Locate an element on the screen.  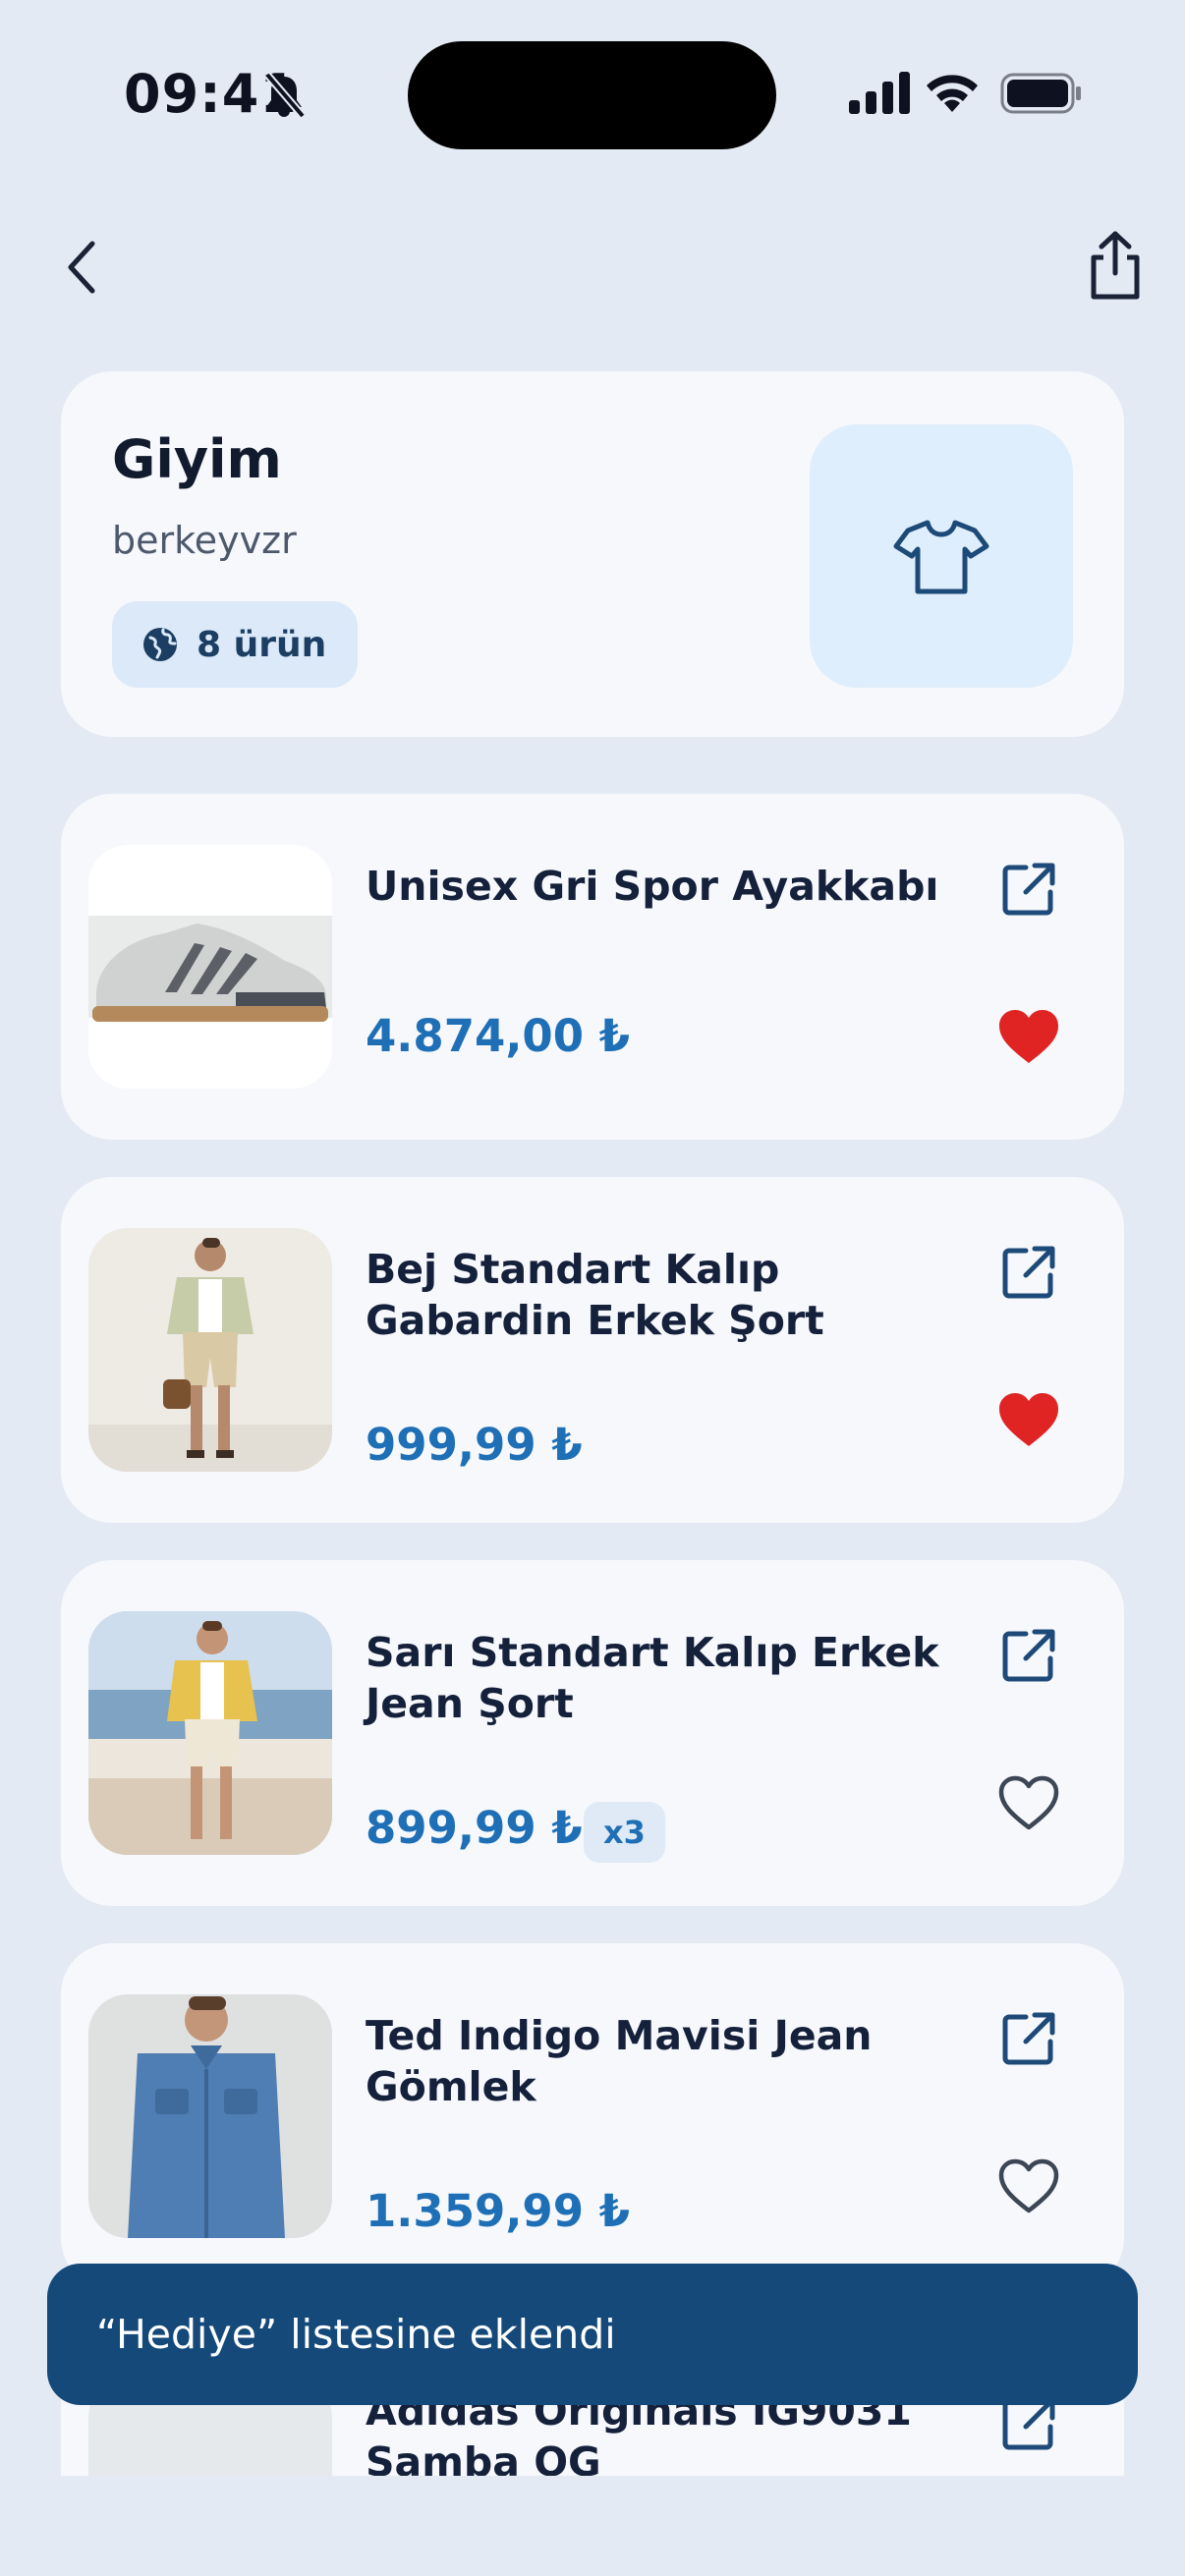
status-bar: 09:41 is located at coordinates (592, 93).